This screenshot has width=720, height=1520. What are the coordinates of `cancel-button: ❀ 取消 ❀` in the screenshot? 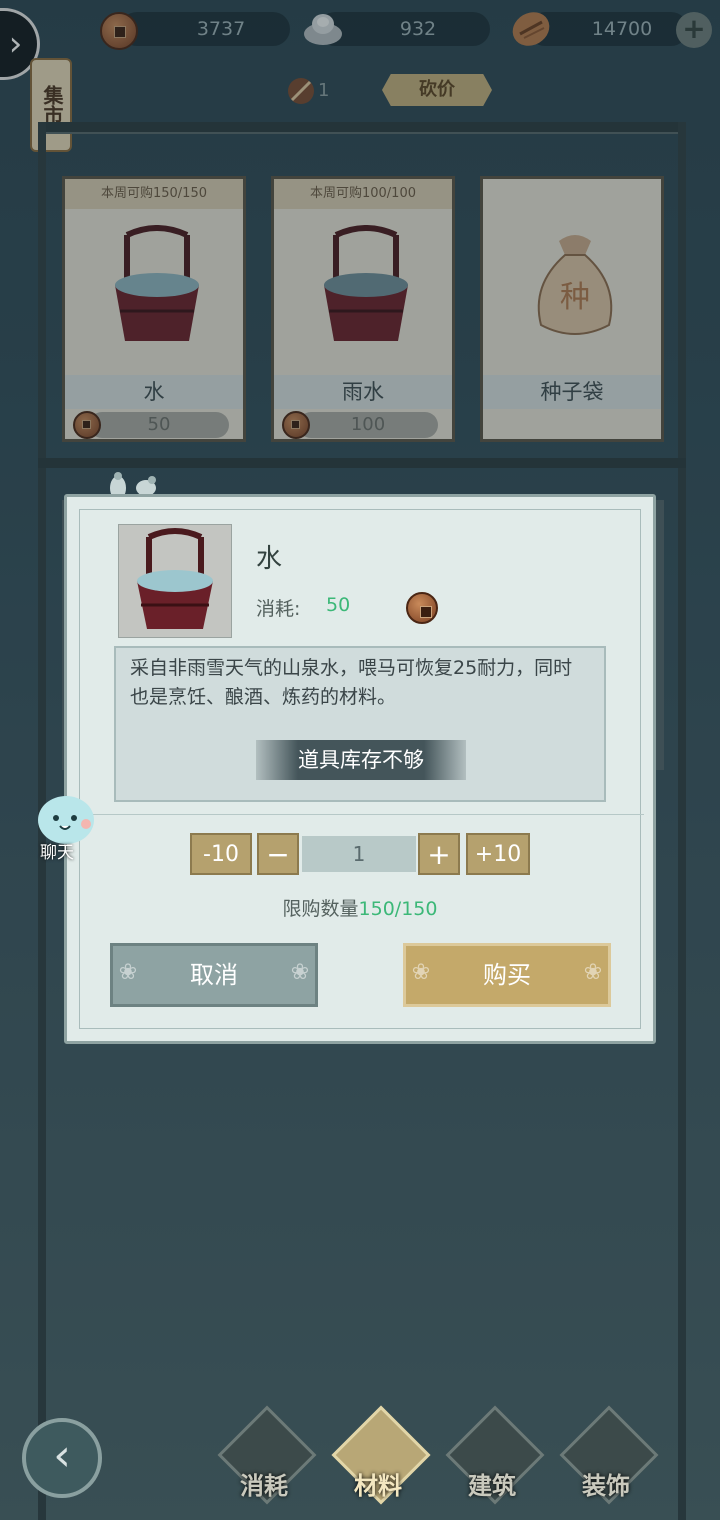 It's located at (214, 975).